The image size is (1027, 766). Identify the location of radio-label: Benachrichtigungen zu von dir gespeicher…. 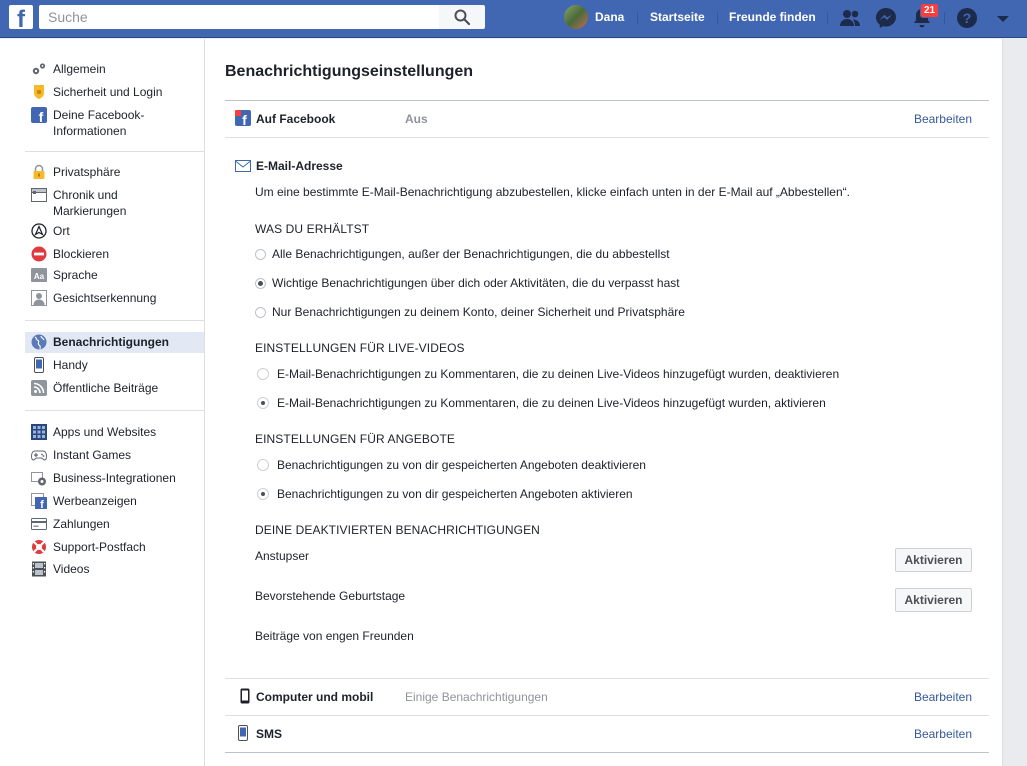
(461, 465).